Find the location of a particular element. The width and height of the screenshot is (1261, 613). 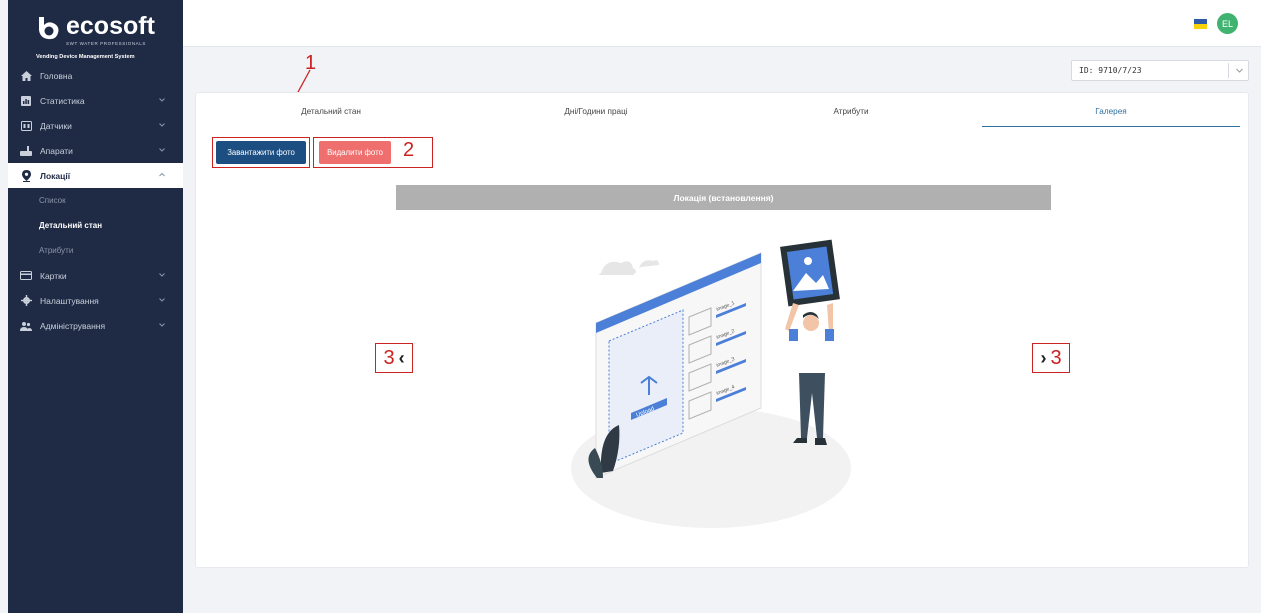

sidebar-item-cards: Картки is located at coordinates (95, 275).